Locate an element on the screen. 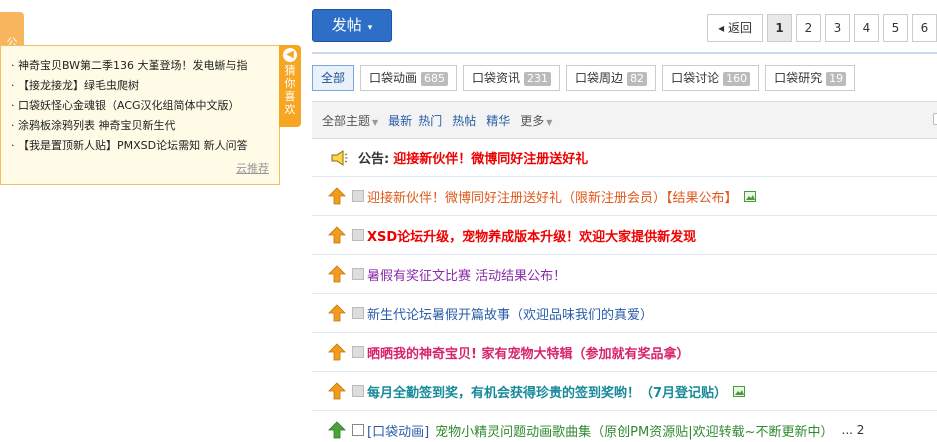  thread-title: 宠物小精灵问题动画歌曲集（原创PM资源贴|欢迎转载~不断更新中） is located at coordinates (634, 430).